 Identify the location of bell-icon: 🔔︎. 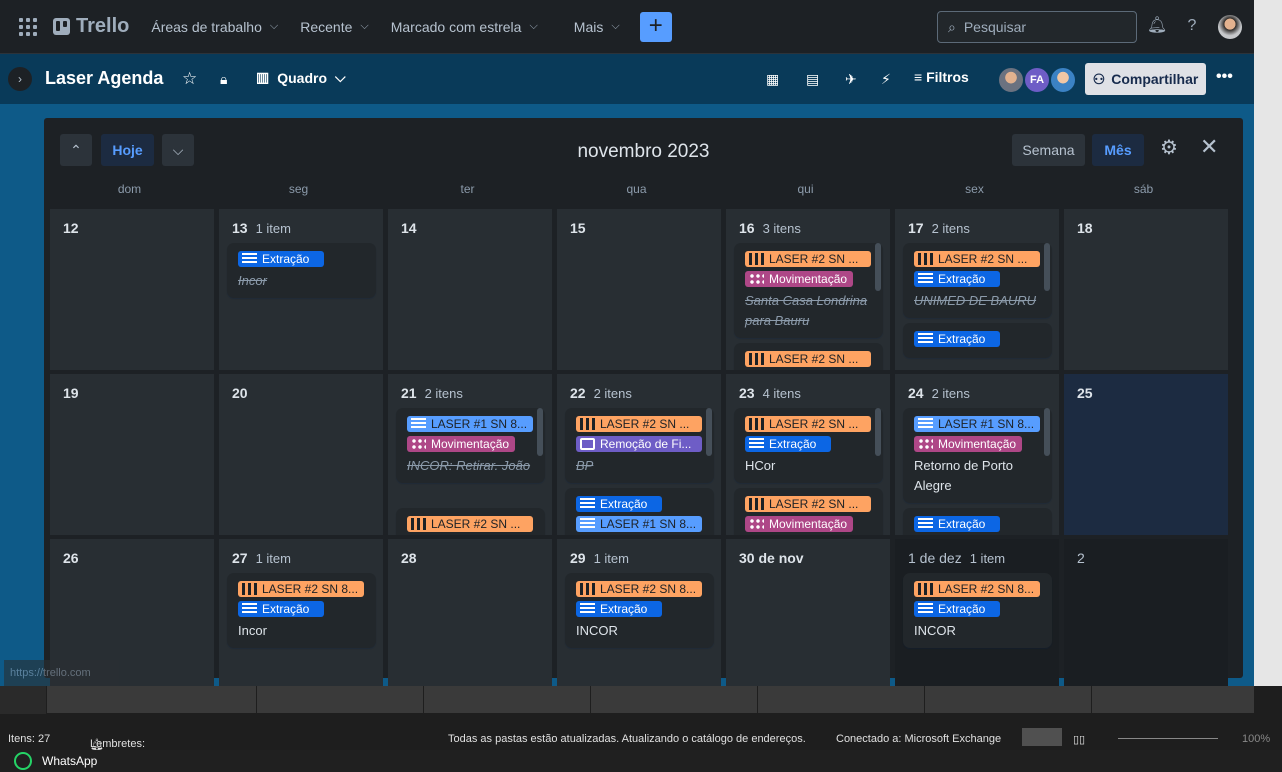
(1157, 26).